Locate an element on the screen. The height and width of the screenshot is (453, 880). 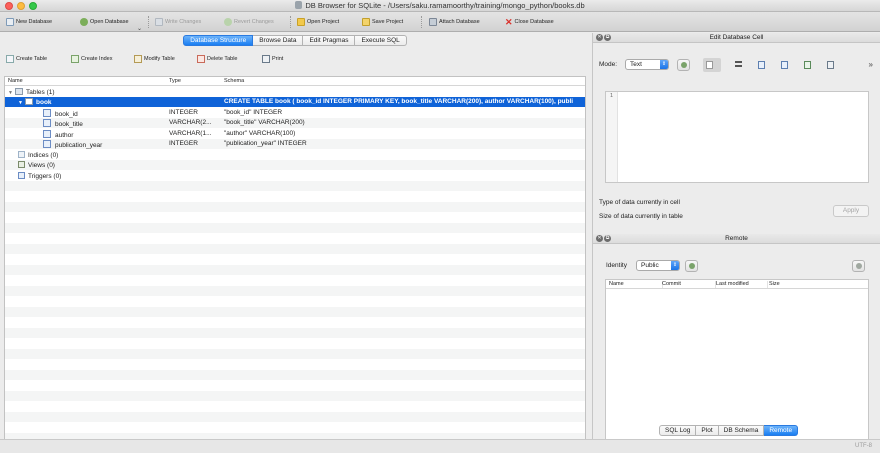
encoding-label: UTF-8 is located at coordinates (863, 446).